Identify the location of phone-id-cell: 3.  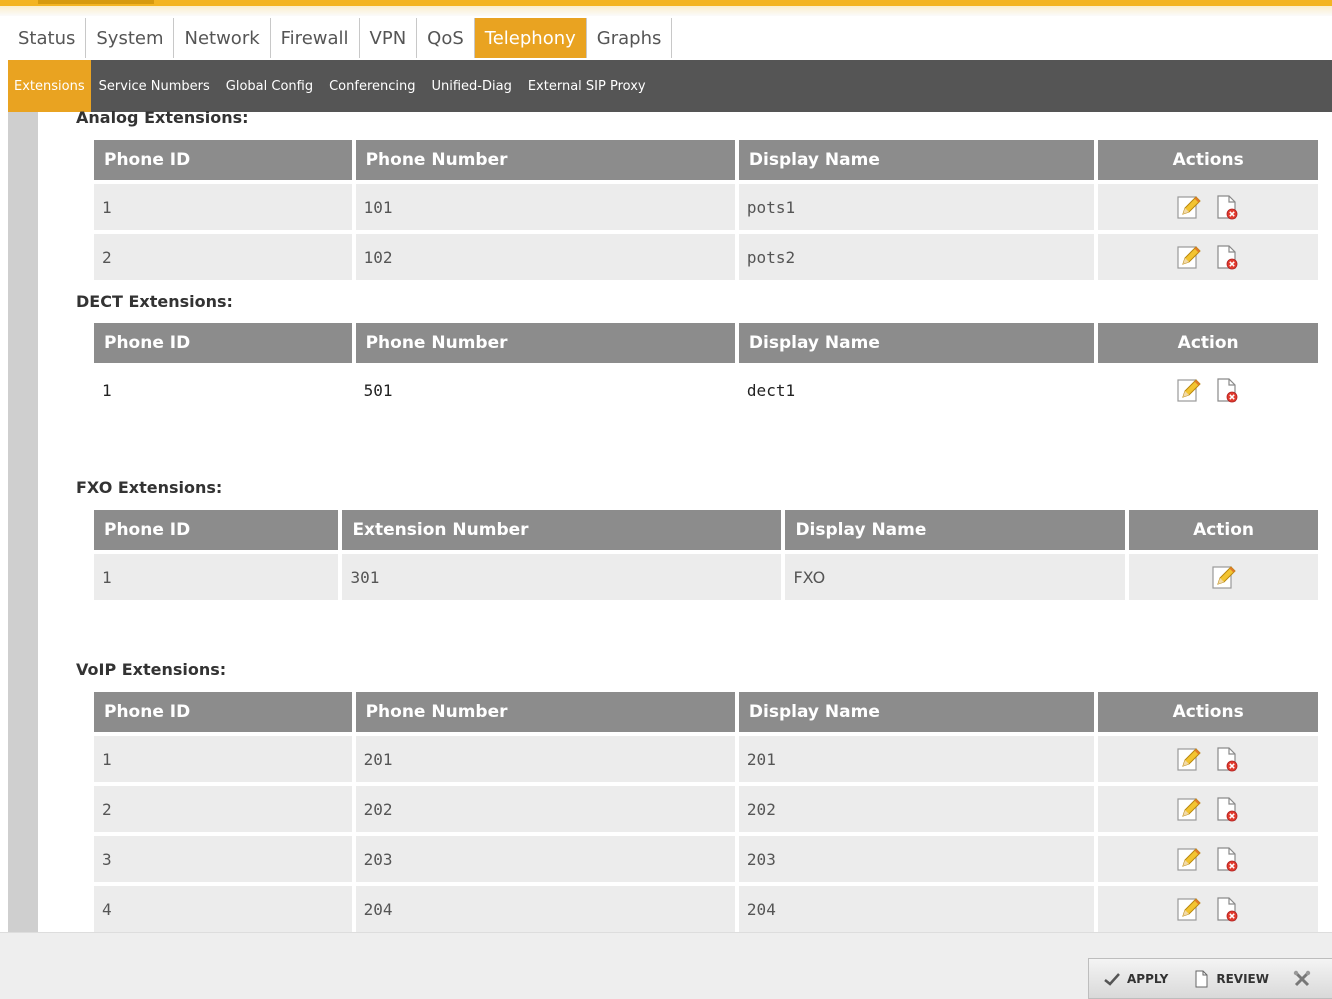
(223, 859).